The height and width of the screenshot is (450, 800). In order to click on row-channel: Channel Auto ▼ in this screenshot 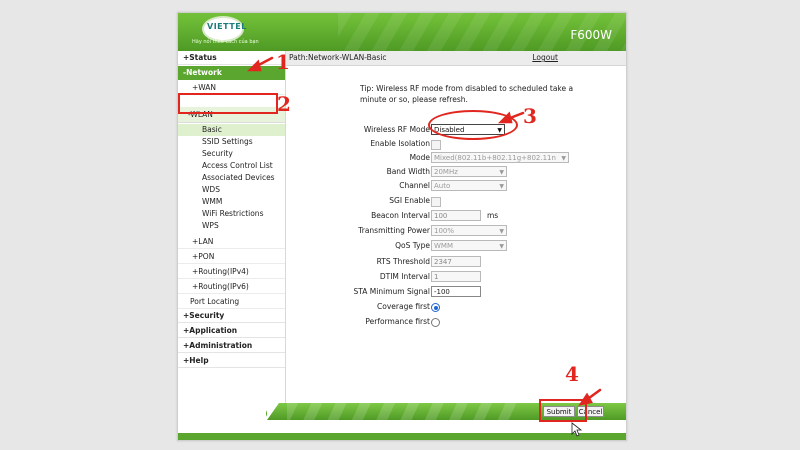, I will do `click(455, 186)`.